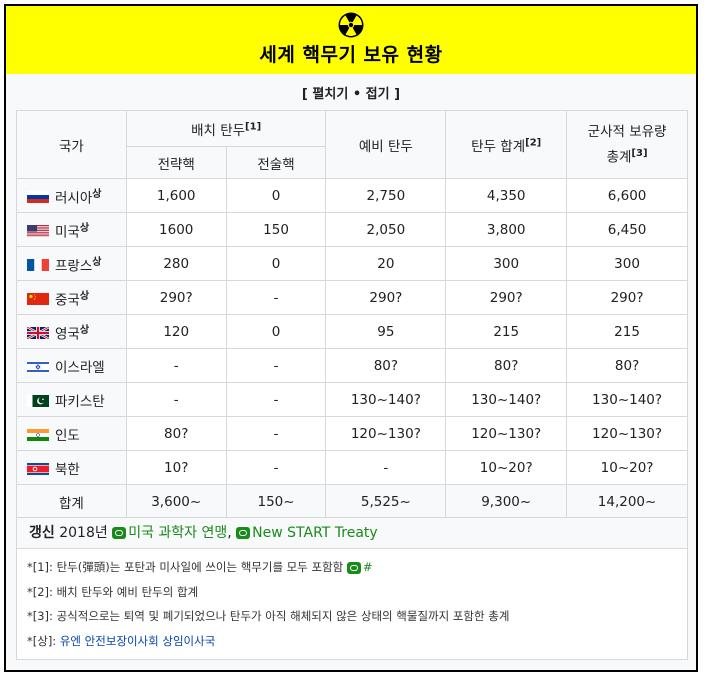 Image resolution: width=704 pixels, height=678 pixels. I want to click on footnote-1: *[1]: 탄두(彈頭)는 포탄과 미사일에 쓰이는 핵무기를 모두 포함함 #, so click(352, 567).